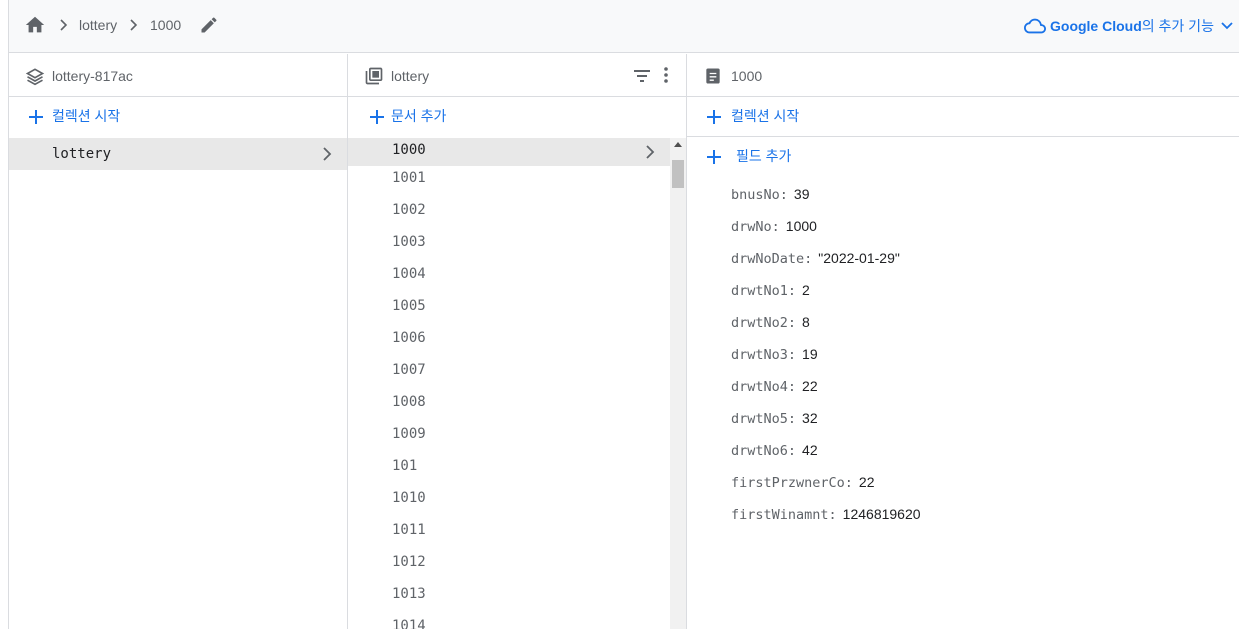  I want to click on document-id: 1014, so click(409, 623).